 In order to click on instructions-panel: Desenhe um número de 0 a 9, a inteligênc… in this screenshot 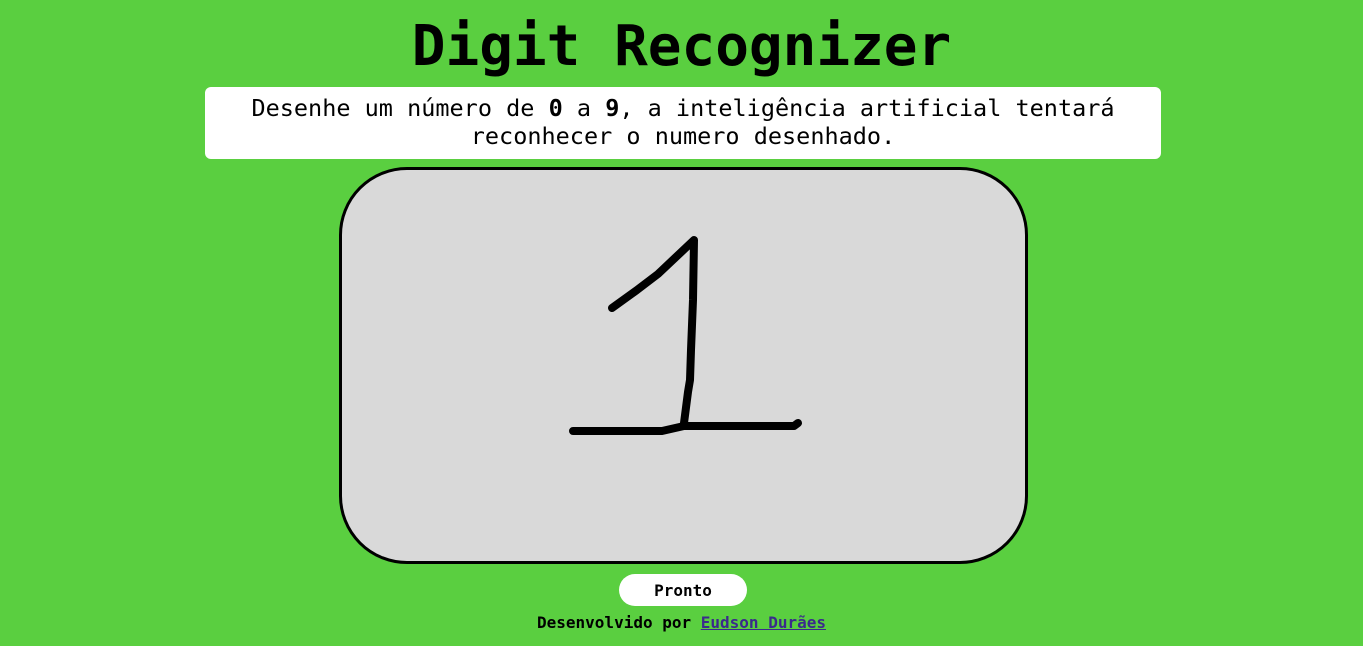, I will do `click(683, 123)`.